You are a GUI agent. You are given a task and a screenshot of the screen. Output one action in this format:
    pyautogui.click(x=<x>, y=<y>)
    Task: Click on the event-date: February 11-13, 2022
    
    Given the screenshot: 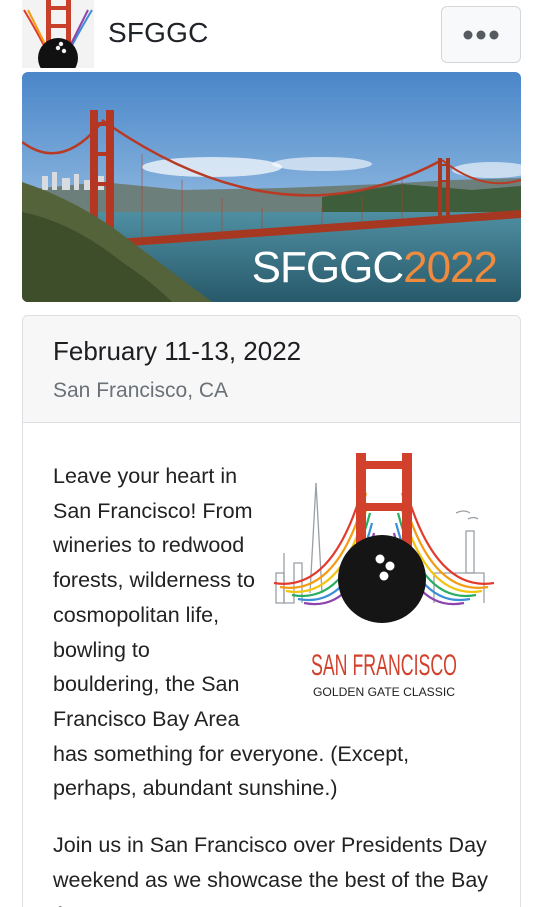 What is the action you would take?
    pyautogui.click(x=177, y=351)
    